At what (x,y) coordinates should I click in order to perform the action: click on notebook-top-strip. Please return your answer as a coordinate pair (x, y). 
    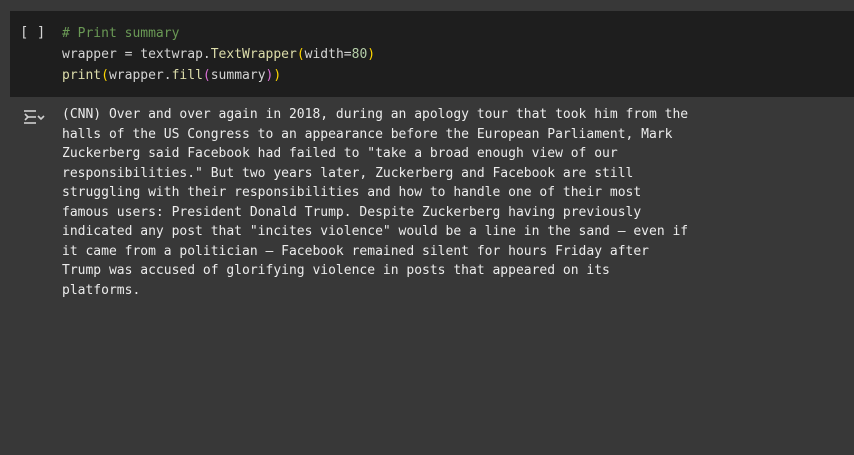
    Looking at the image, I should click on (427, 5).